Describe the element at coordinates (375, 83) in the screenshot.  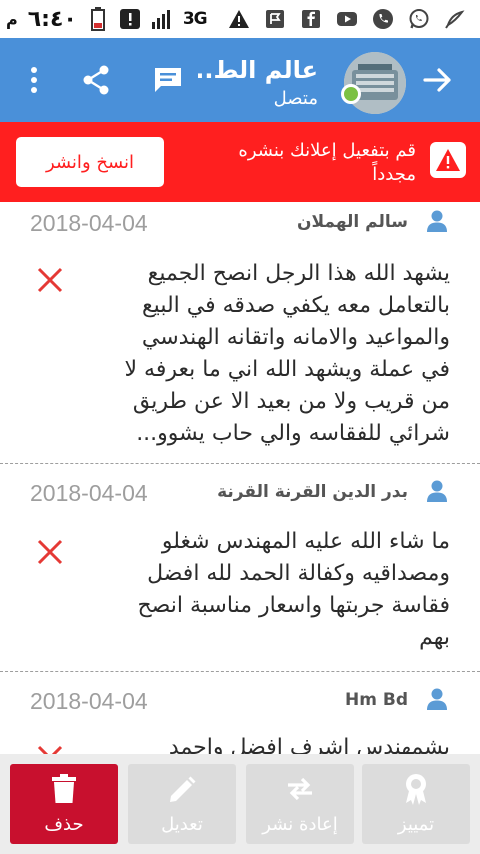
I see `avatar` at that location.